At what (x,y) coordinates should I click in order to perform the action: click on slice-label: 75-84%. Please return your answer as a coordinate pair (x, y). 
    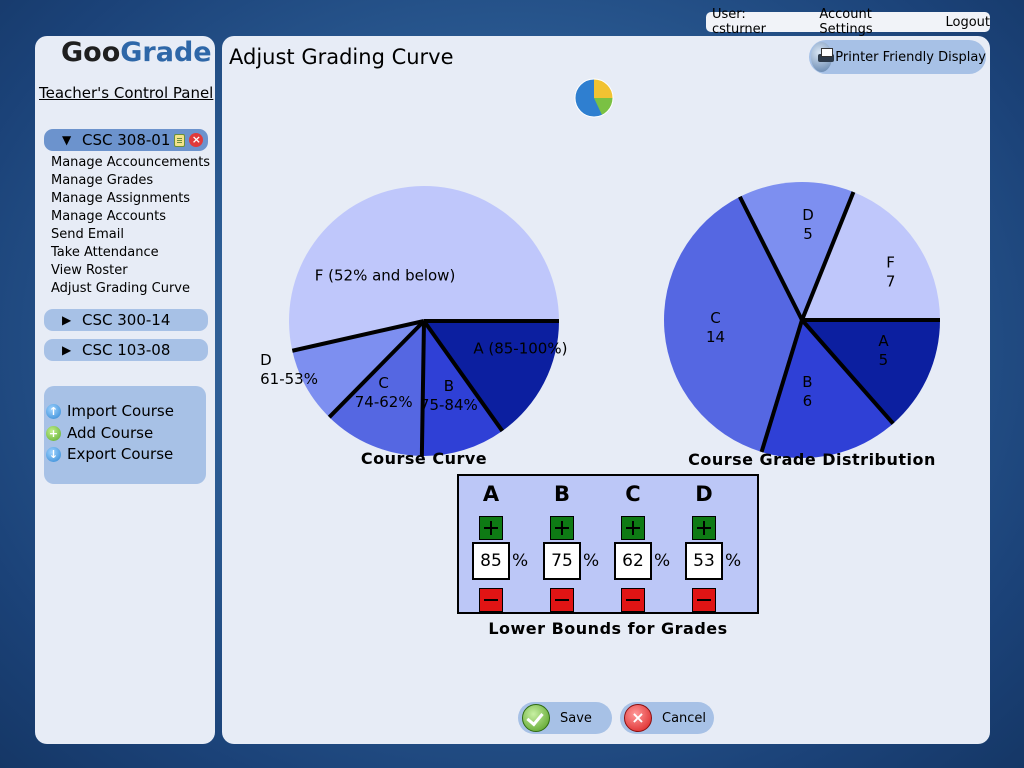
    Looking at the image, I should click on (449, 405).